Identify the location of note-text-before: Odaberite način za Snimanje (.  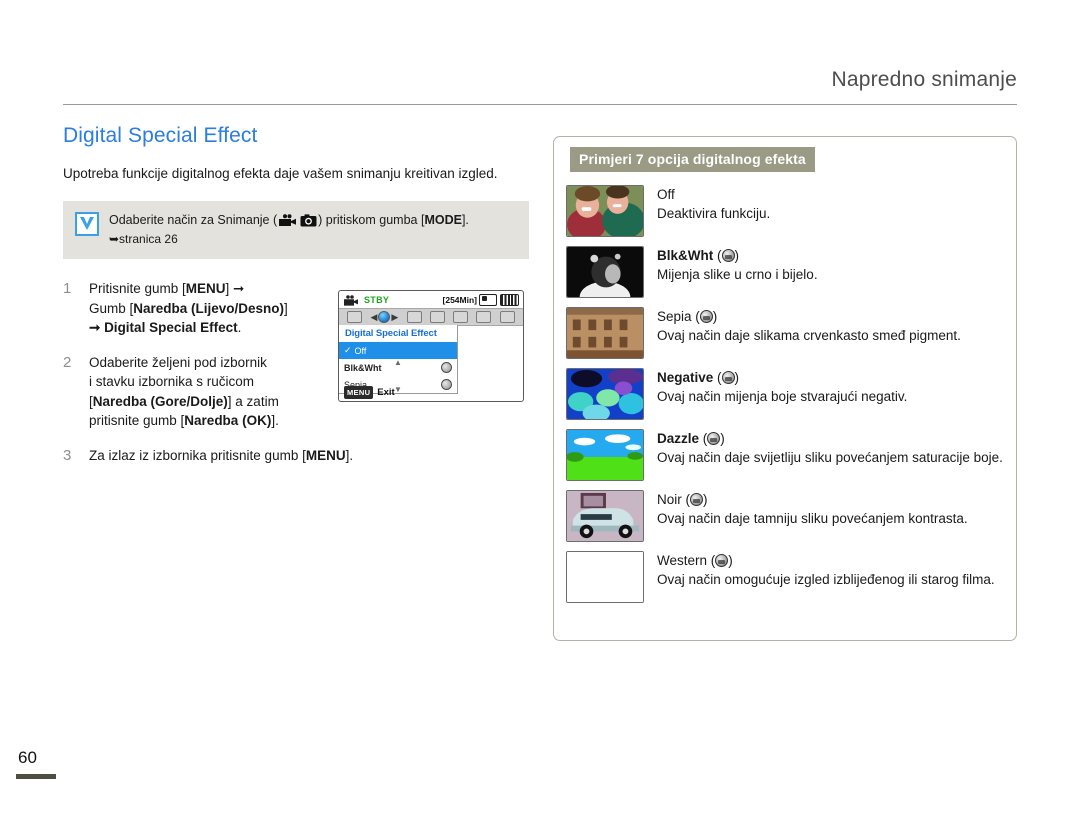
(193, 220).